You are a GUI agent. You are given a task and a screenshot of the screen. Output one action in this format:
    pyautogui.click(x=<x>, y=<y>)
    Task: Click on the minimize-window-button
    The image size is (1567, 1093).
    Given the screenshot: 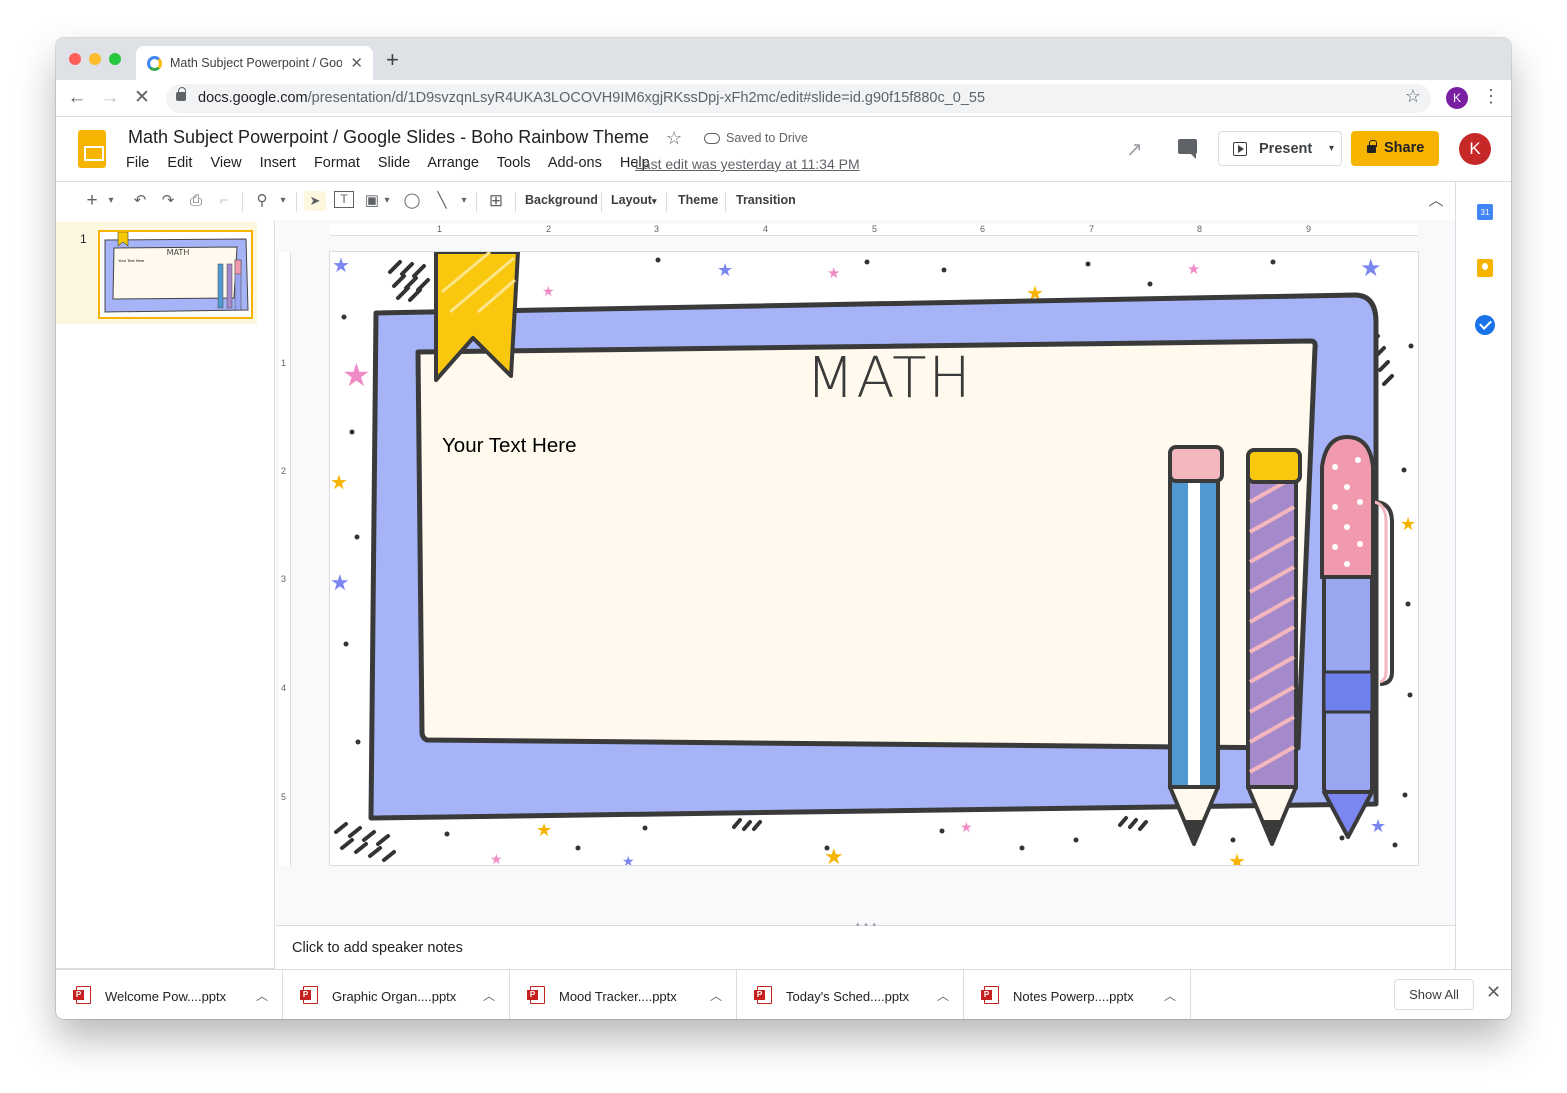 What is the action you would take?
    pyautogui.click(x=95, y=59)
    